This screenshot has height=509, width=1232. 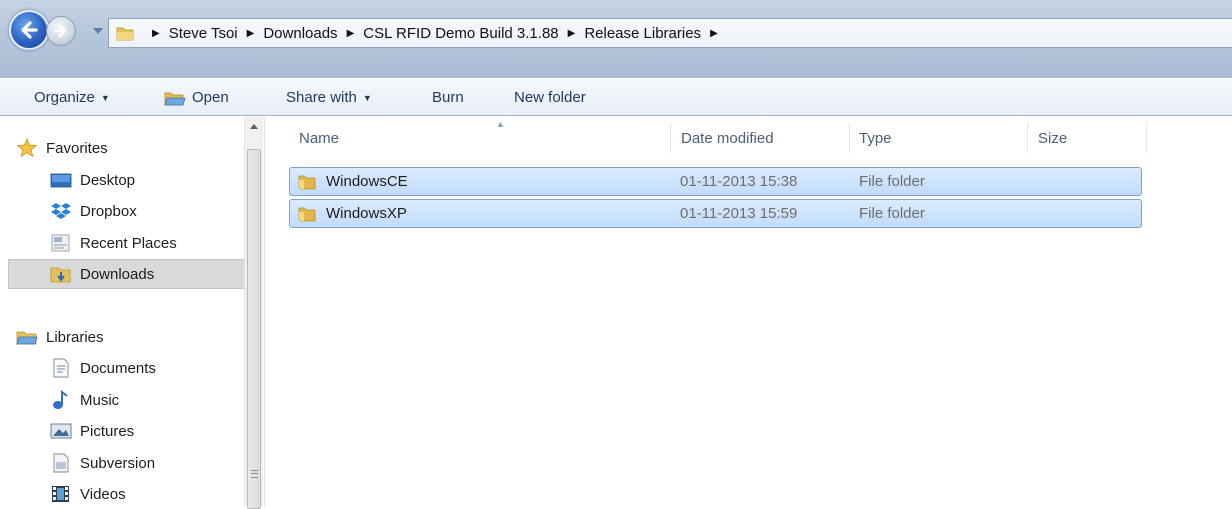 What do you see at coordinates (1087, 138) in the screenshot?
I see `column-header-size: Size` at bounding box center [1087, 138].